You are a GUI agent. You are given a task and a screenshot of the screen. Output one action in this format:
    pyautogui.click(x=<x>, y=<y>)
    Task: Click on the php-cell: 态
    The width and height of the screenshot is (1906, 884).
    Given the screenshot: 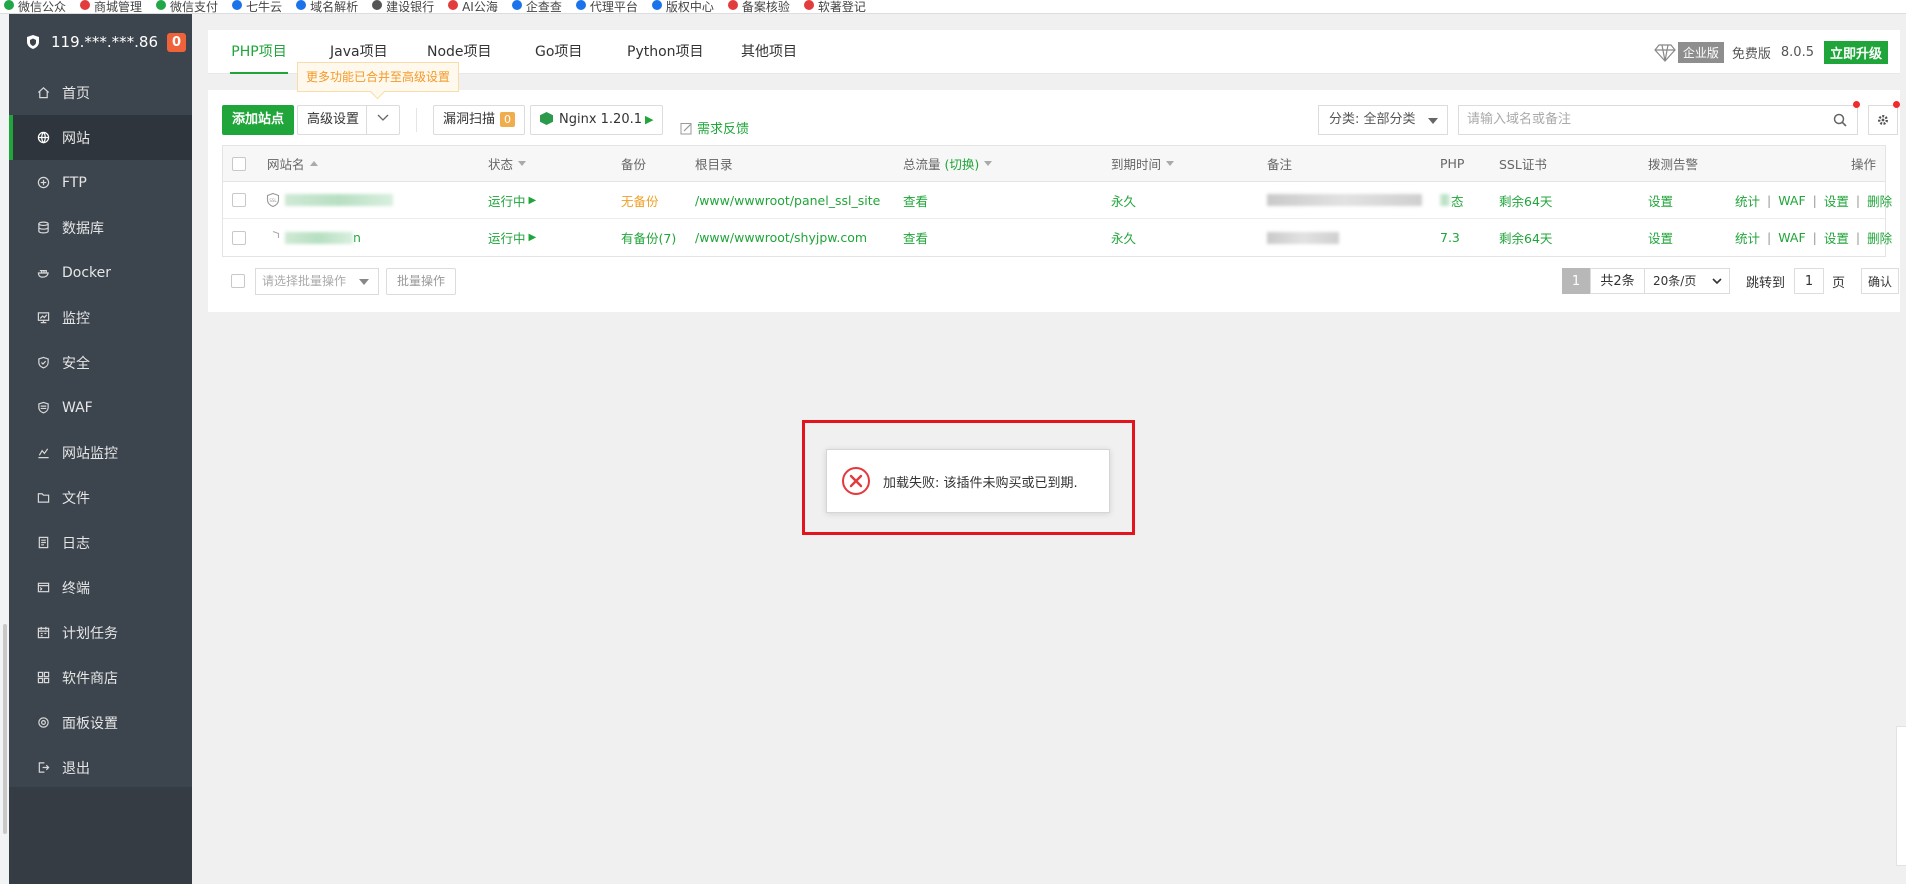 What is the action you would take?
    pyautogui.click(x=1452, y=200)
    